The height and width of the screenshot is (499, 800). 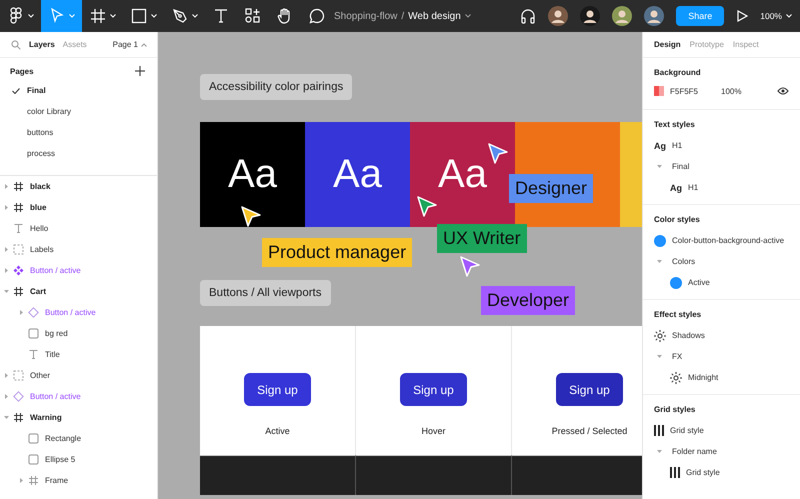 I want to click on headphones-icon, so click(x=528, y=16).